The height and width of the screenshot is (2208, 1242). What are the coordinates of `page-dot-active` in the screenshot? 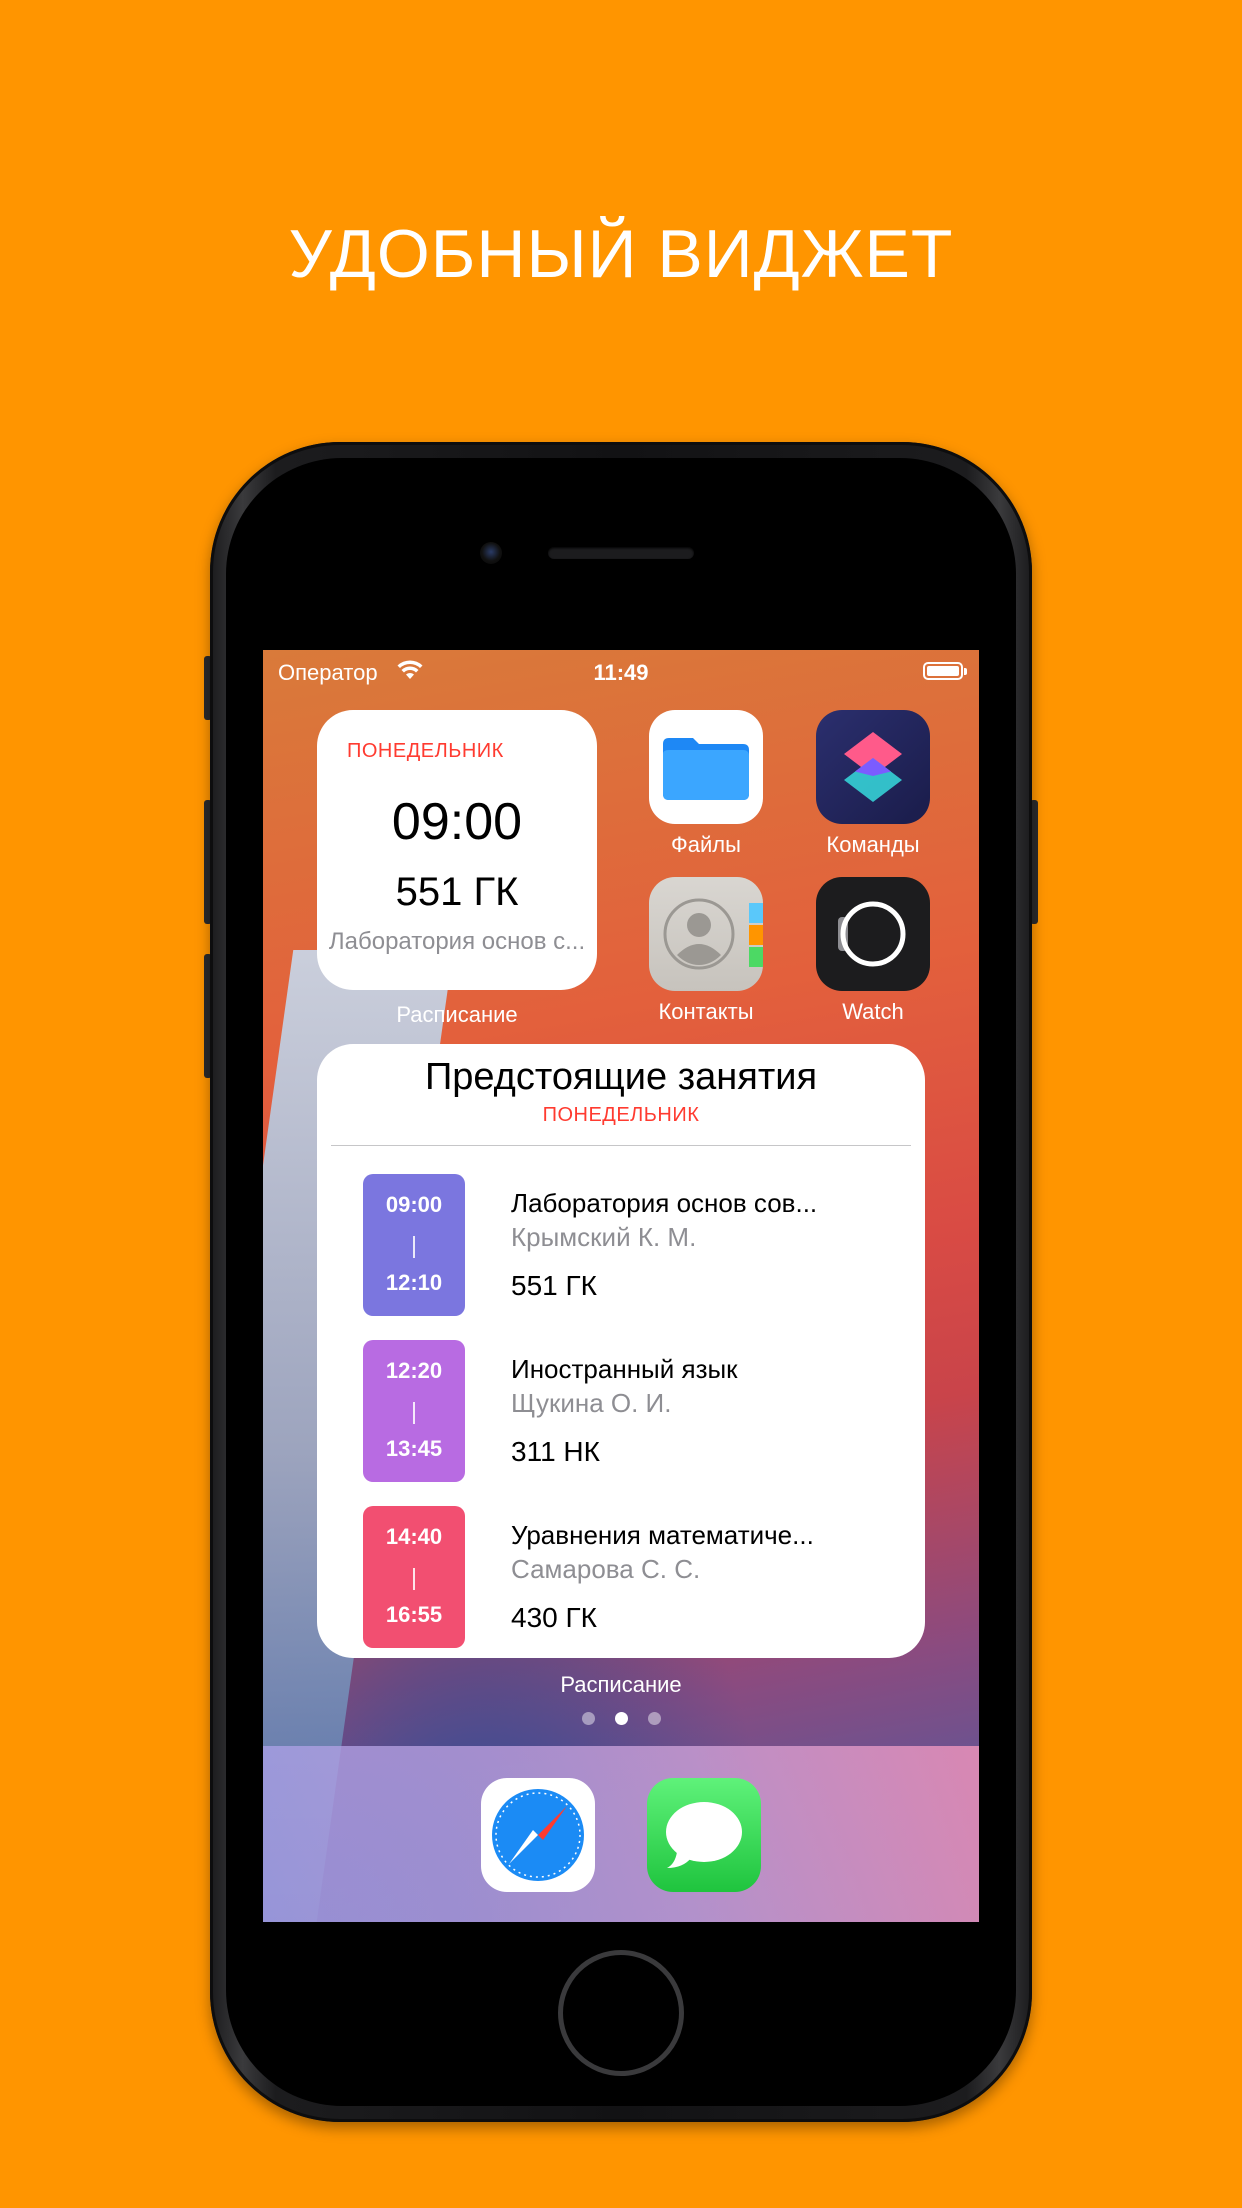 It's located at (621, 1718).